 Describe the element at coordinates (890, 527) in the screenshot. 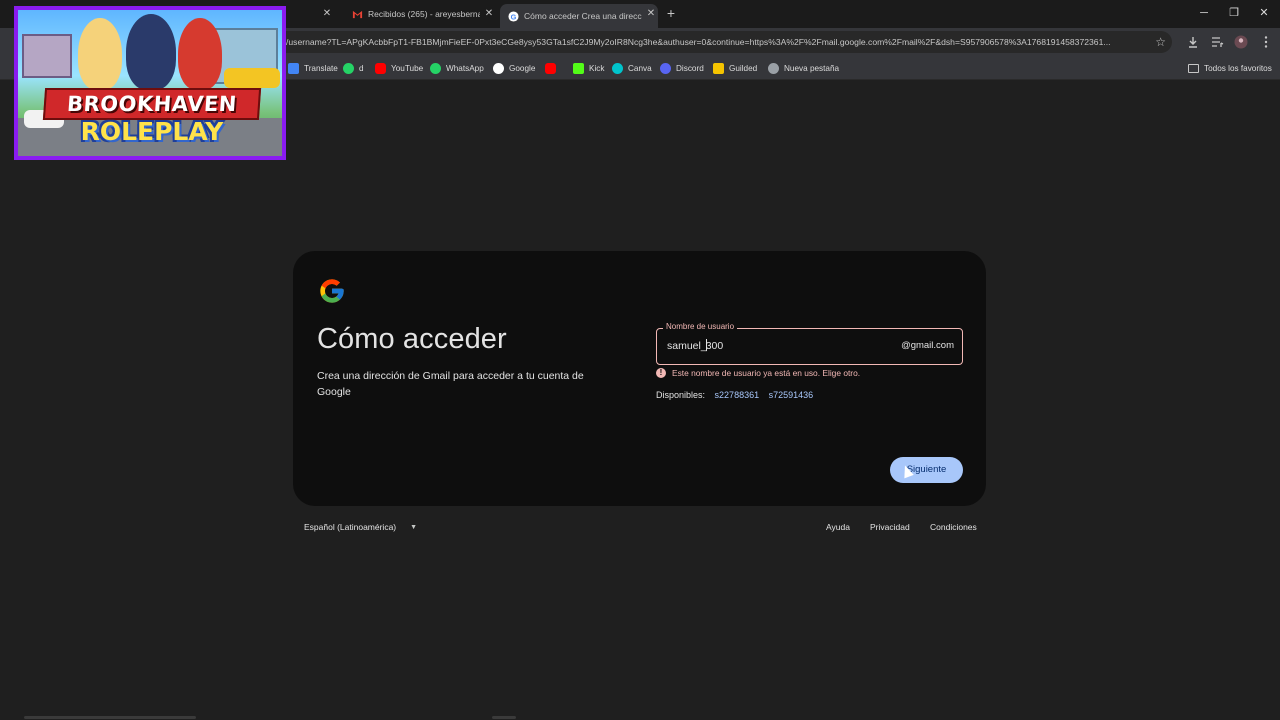

I see `privacy-link: Privacidad` at that location.